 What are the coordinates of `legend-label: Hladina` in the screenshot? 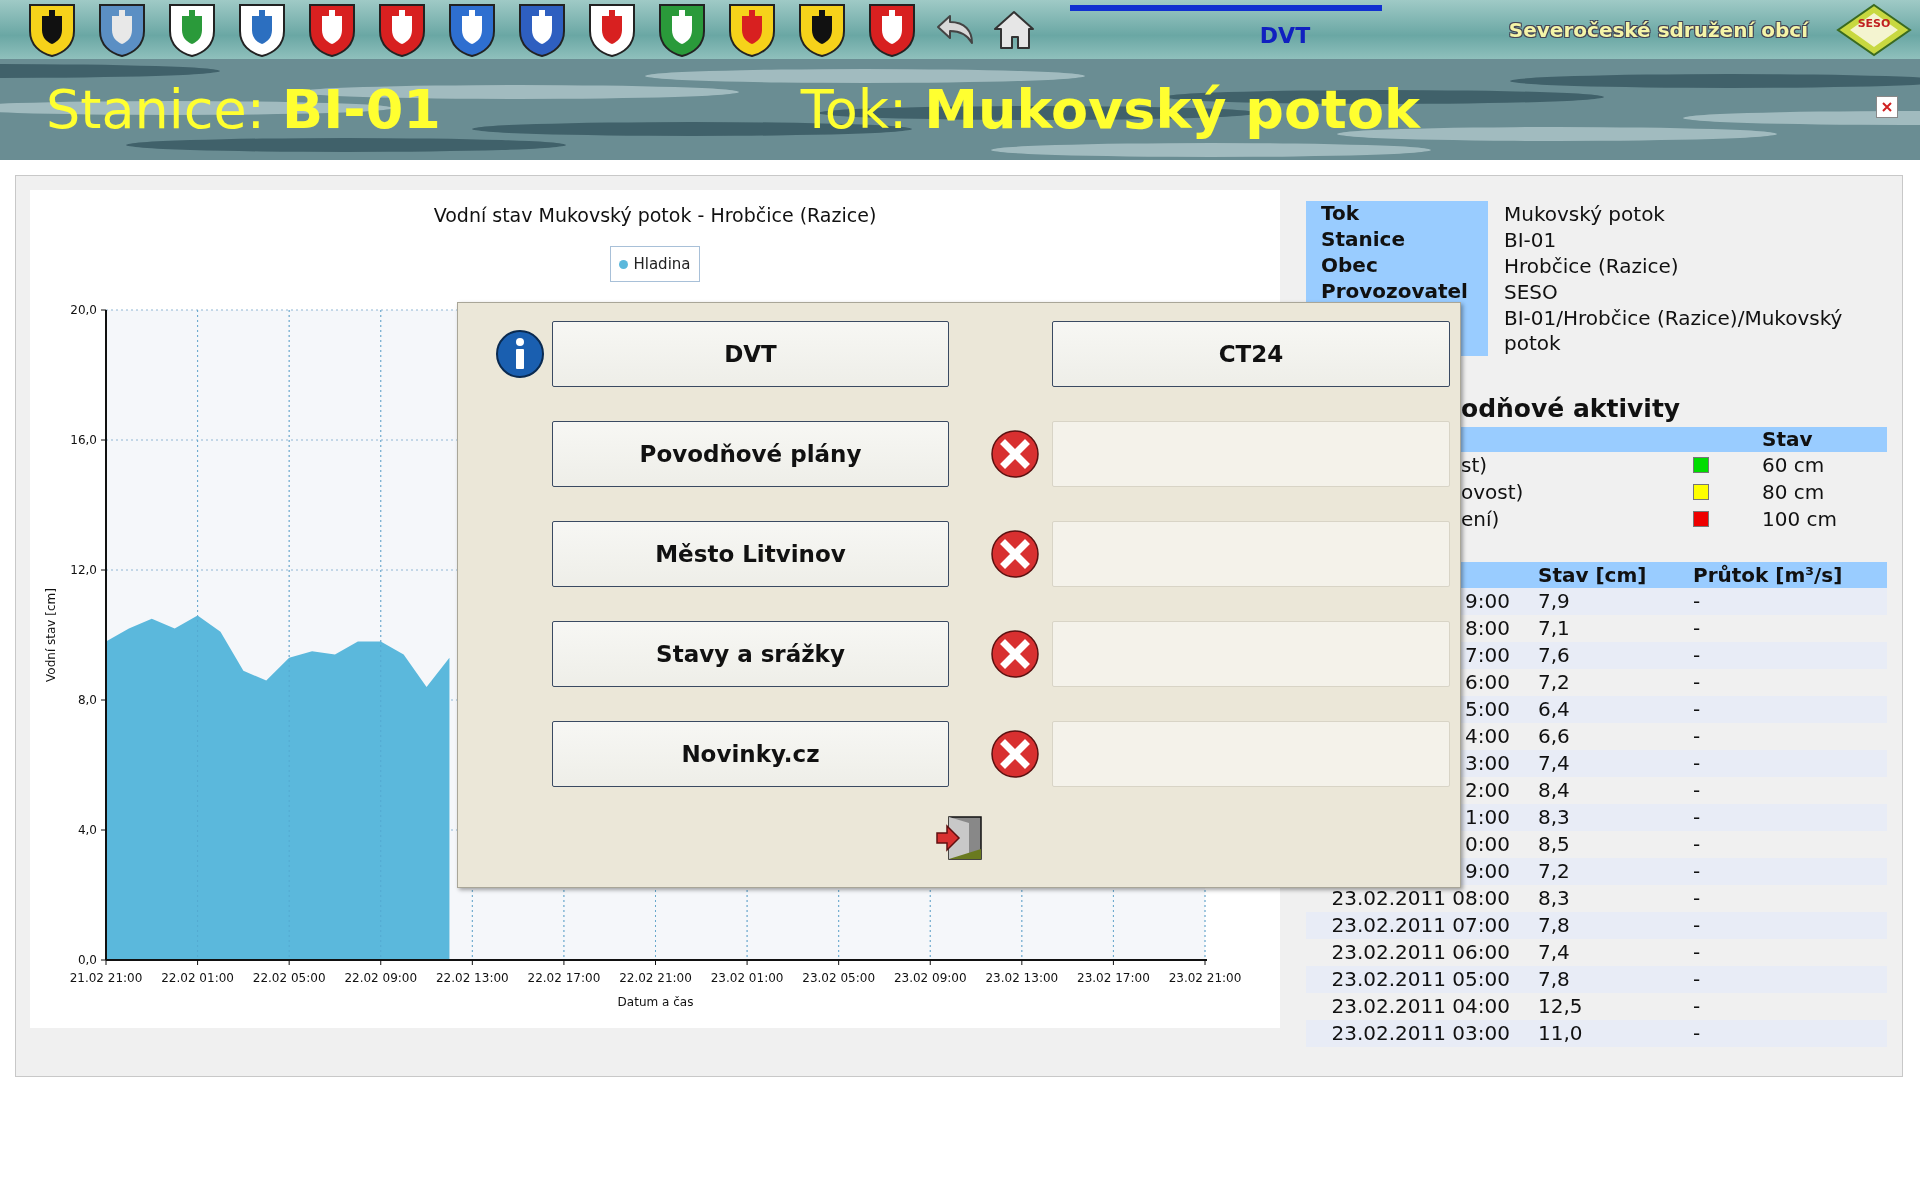 It's located at (662, 264).